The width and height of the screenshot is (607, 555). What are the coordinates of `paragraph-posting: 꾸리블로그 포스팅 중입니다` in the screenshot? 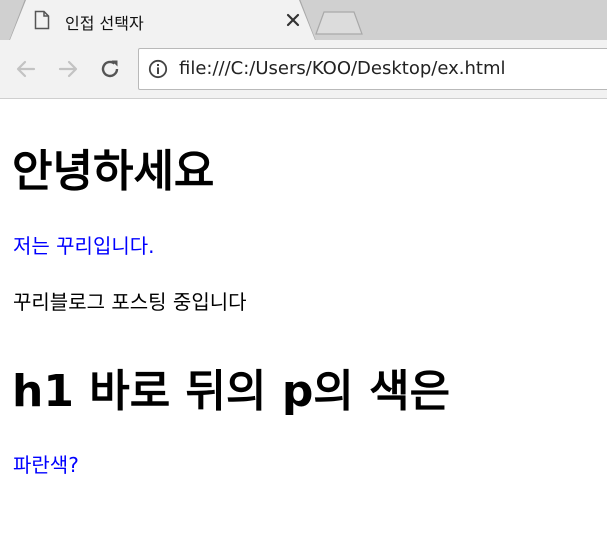 It's located at (130, 302).